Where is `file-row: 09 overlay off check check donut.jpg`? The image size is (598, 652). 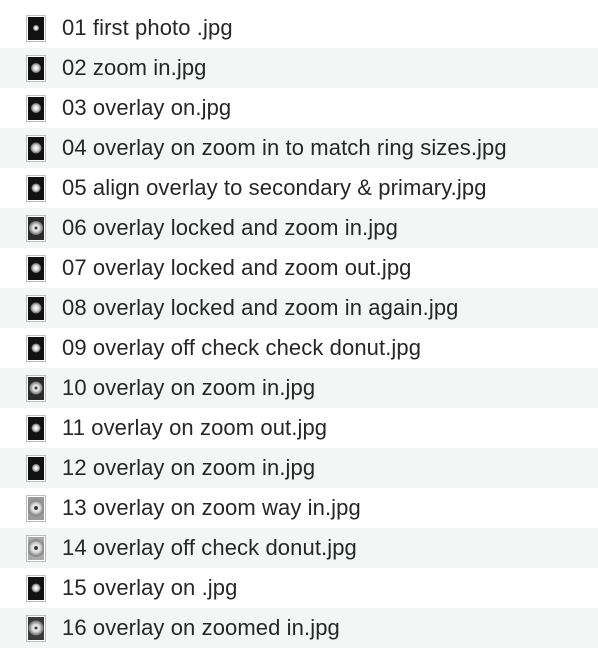
file-row: 09 overlay off check check donut.jpg is located at coordinates (299, 348).